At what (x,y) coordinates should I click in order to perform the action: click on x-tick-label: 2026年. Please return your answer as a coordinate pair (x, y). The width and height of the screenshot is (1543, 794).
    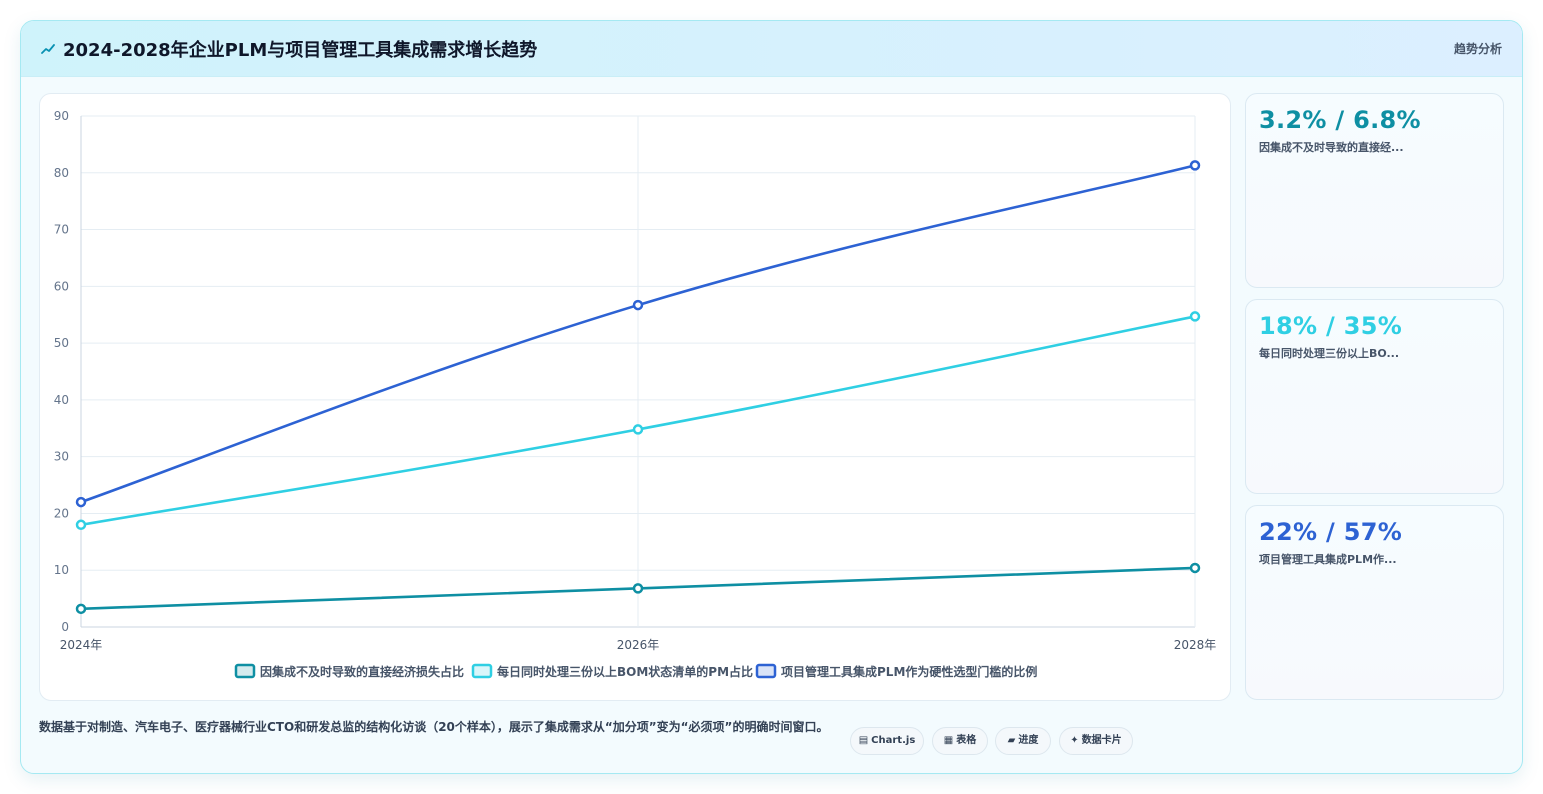
    Looking at the image, I should click on (638, 645).